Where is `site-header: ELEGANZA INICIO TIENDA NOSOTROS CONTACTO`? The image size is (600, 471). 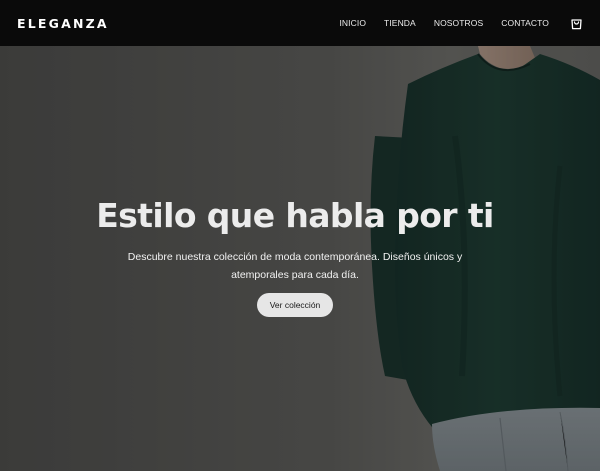 site-header: ELEGANZA INICIO TIENDA NOSOTROS CONTACTO is located at coordinates (300, 23).